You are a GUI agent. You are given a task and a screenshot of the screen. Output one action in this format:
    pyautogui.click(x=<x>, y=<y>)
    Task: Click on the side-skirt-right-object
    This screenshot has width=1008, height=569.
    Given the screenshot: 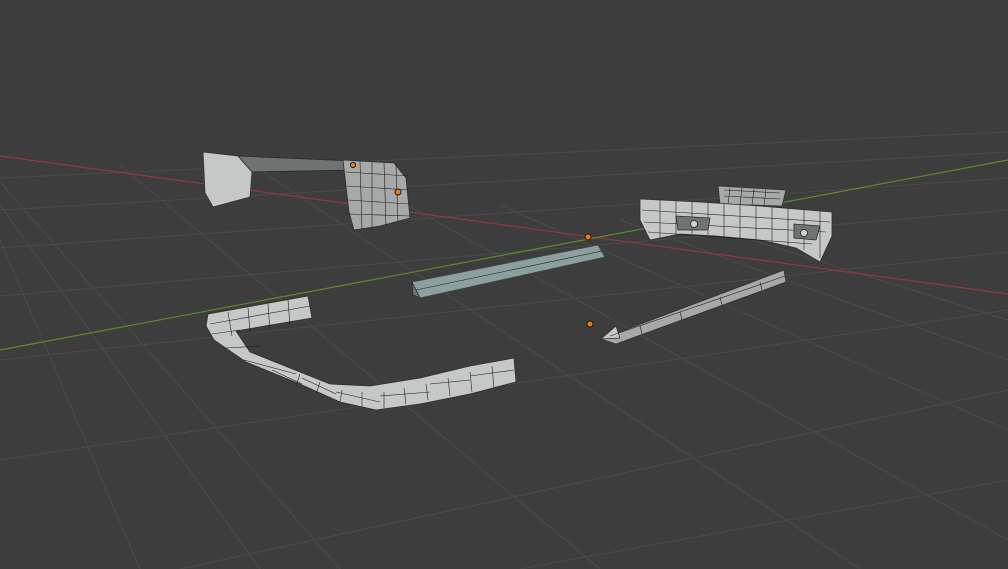 What is the action you would take?
    pyautogui.click(x=686, y=307)
    